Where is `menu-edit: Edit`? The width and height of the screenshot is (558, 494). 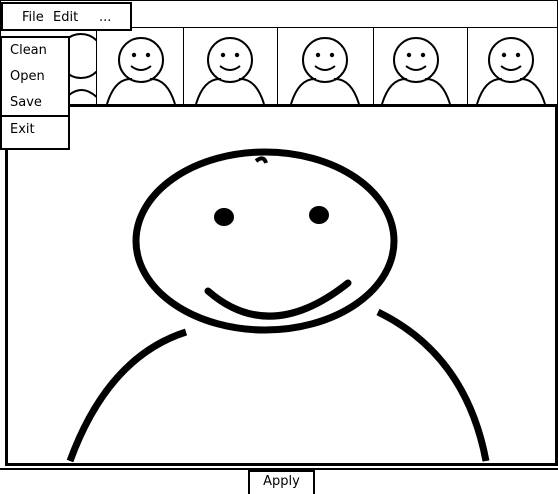 menu-edit: Edit is located at coordinates (65, 17).